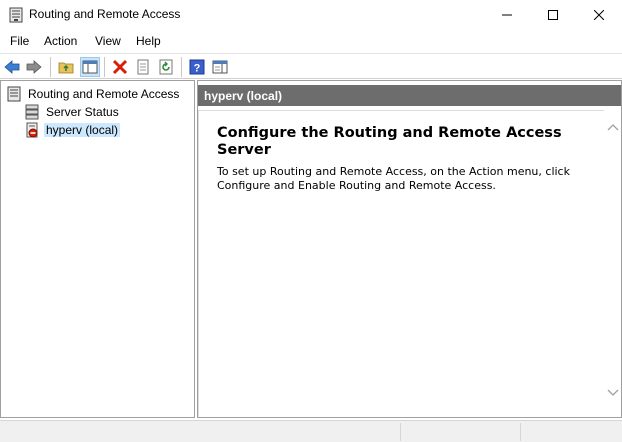 The image size is (622, 442). I want to click on show-hide-console-tree-button, so click(90, 67).